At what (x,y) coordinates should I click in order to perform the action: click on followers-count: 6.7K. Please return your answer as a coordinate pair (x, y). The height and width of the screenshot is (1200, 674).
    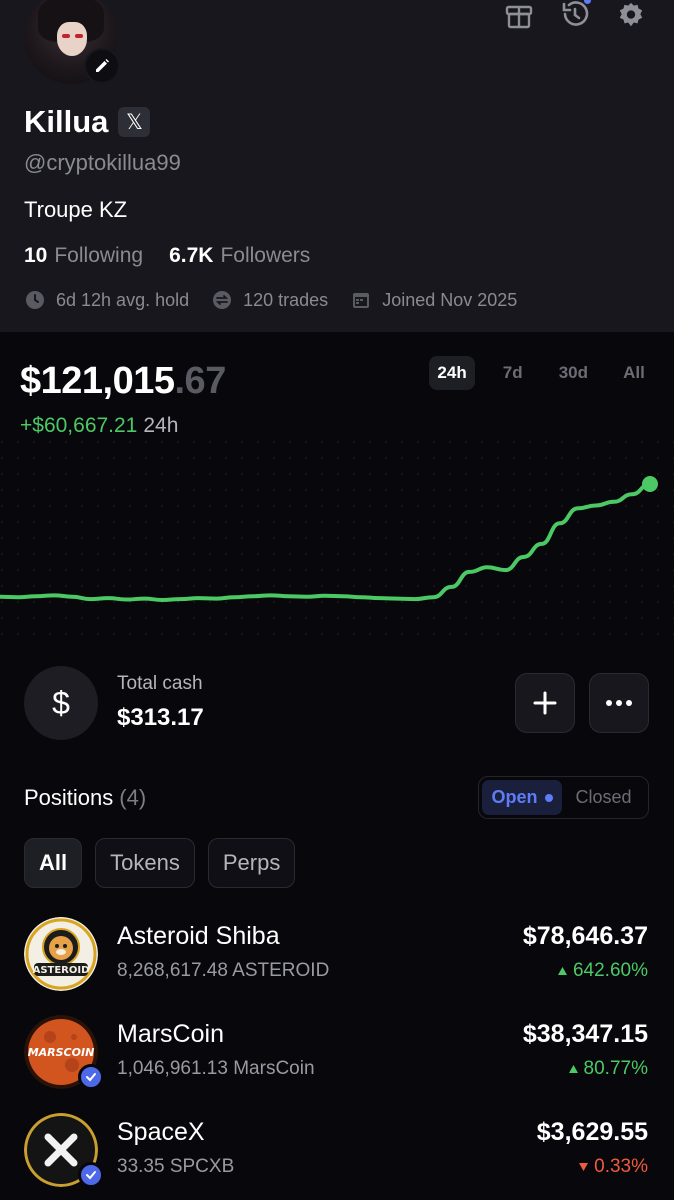
    Looking at the image, I should click on (191, 255).